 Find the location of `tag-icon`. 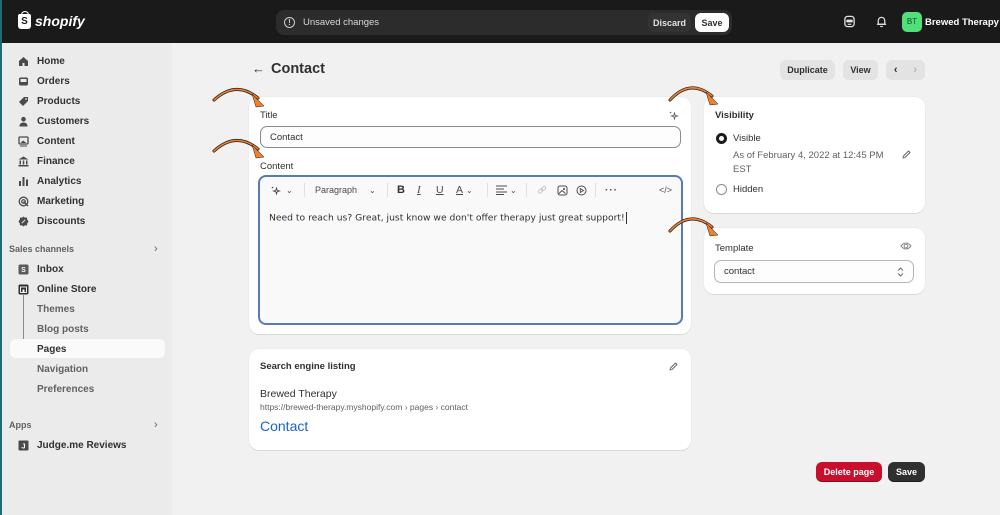

tag-icon is located at coordinates (23, 101).